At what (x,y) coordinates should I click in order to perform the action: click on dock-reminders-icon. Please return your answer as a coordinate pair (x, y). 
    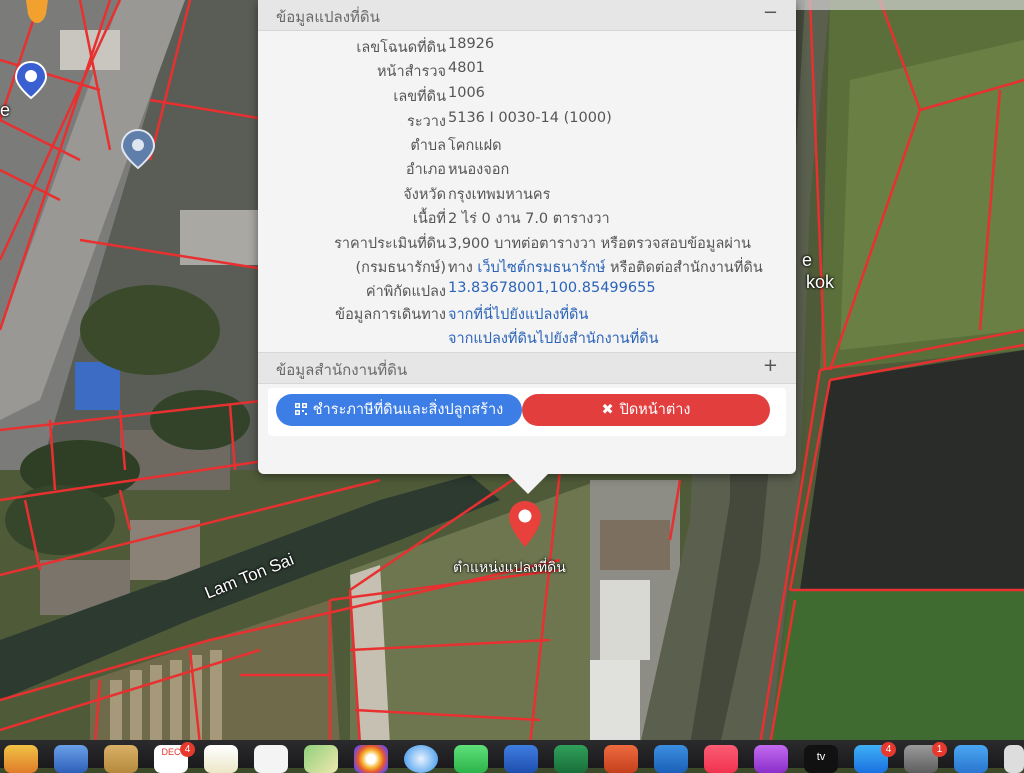
    Looking at the image, I should click on (271, 759).